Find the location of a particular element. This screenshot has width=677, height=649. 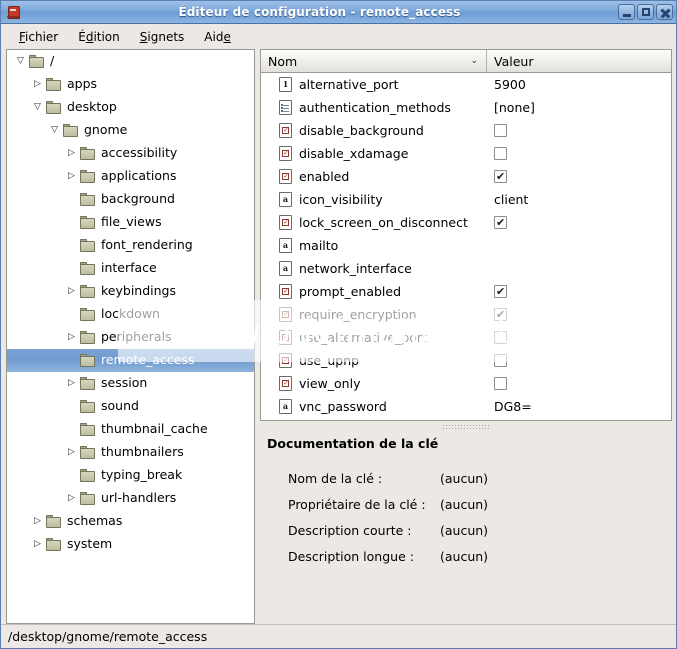

table-row: ✓ disable_background is located at coordinates (466, 130).